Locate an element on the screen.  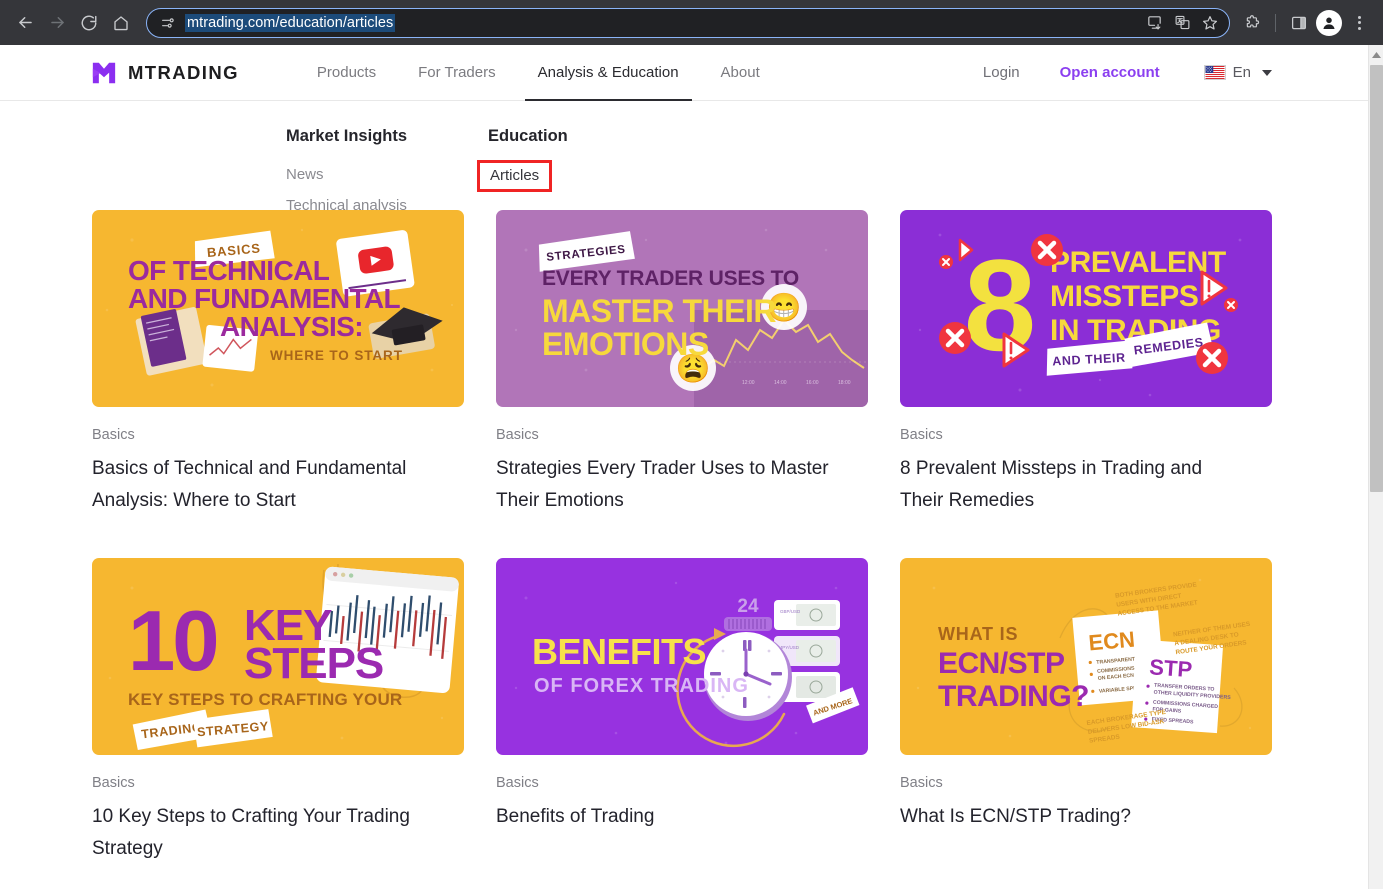
scroll-up-arrow-icon is located at coordinates (1376, 55).